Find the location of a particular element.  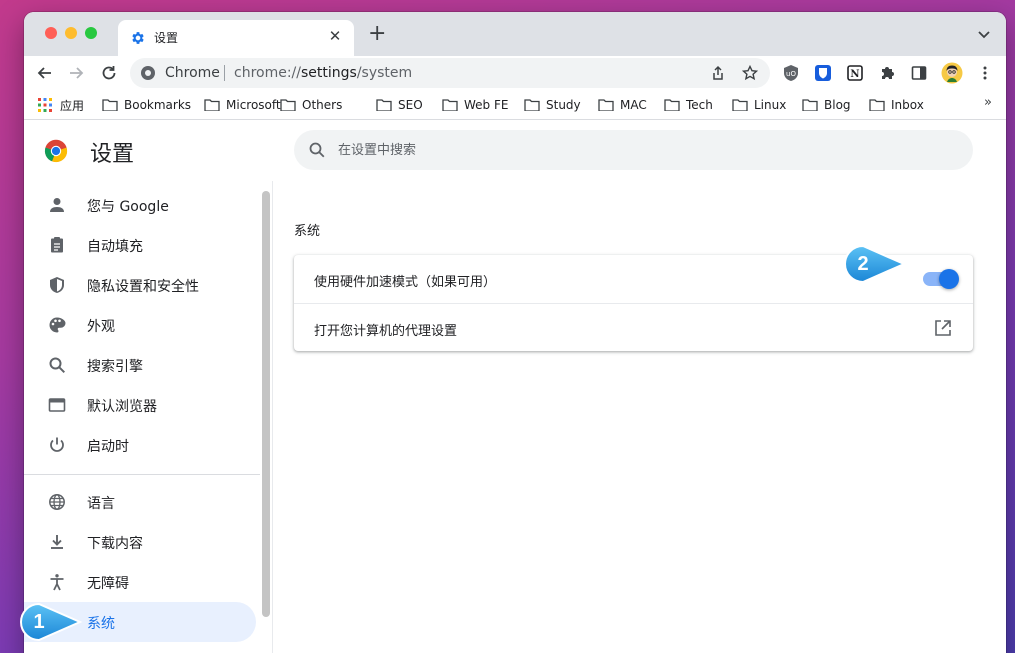

url-text: chrome://settings/system is located at coordinates (323, 73).